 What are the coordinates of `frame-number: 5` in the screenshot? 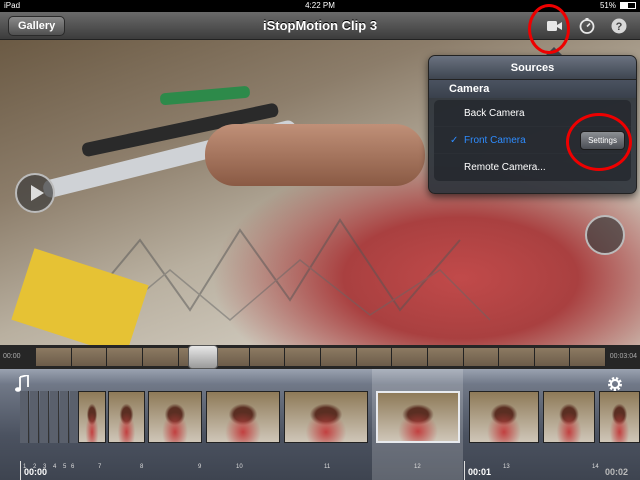 It's located at (65, 467).